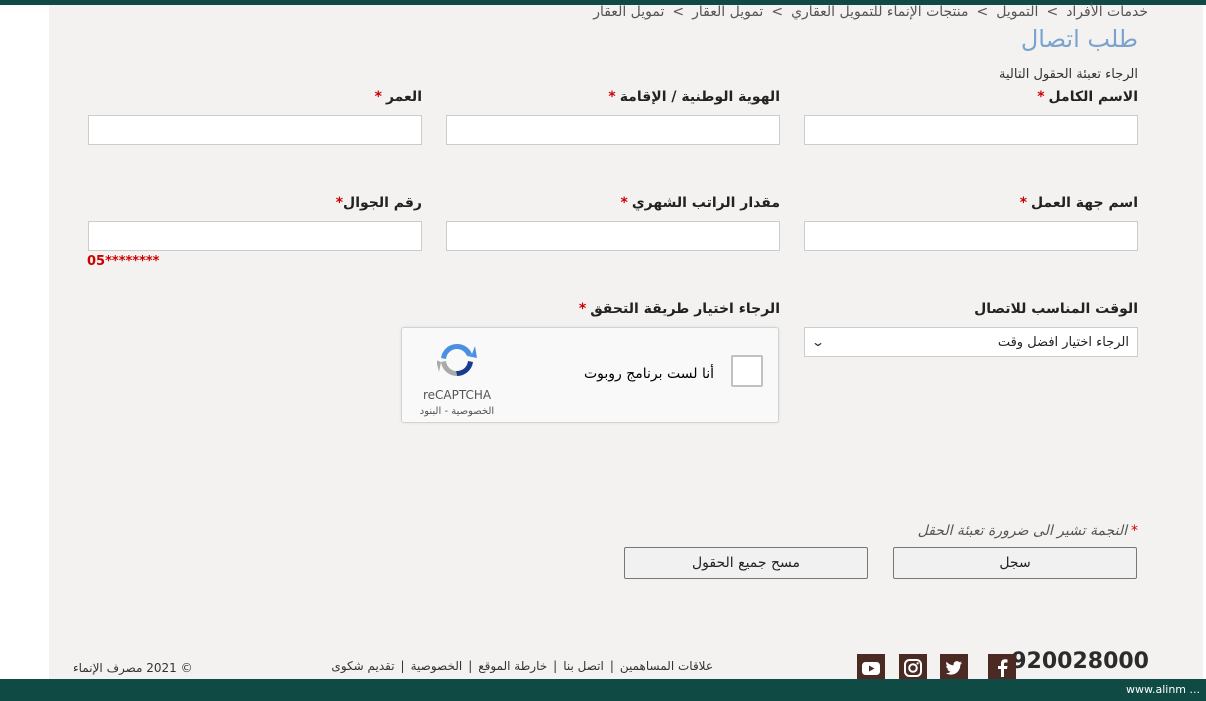 This screenshot has width=1206, height=701. I want to click on recaptcha-checkbox, so click(747, 371).